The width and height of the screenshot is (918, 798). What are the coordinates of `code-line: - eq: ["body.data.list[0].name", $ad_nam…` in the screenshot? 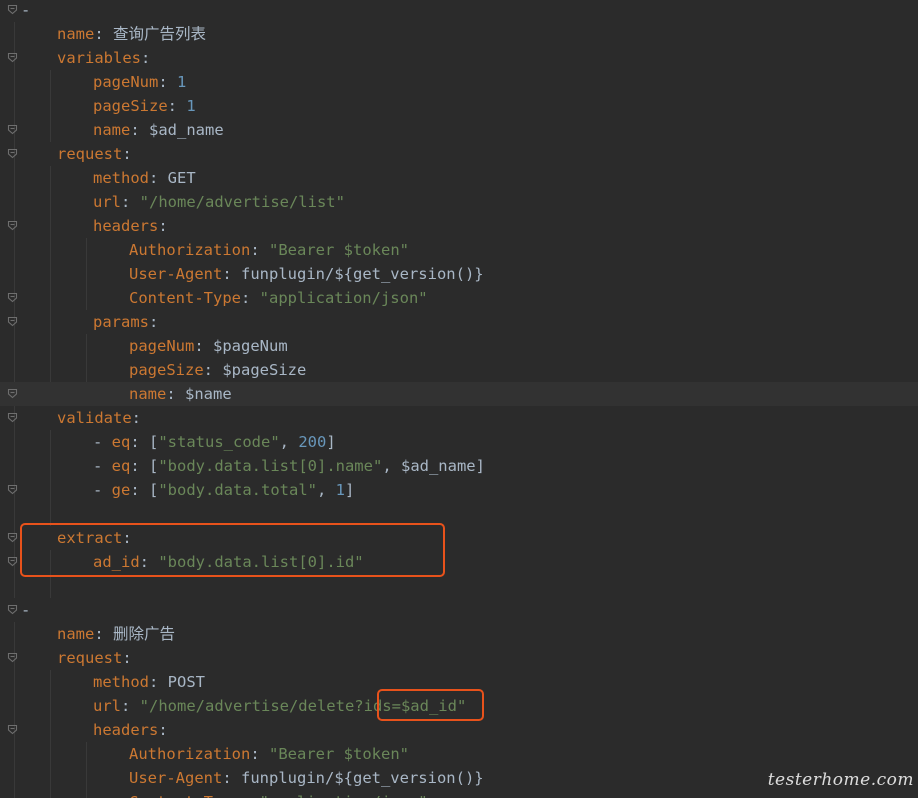 It's located at (459, 466).